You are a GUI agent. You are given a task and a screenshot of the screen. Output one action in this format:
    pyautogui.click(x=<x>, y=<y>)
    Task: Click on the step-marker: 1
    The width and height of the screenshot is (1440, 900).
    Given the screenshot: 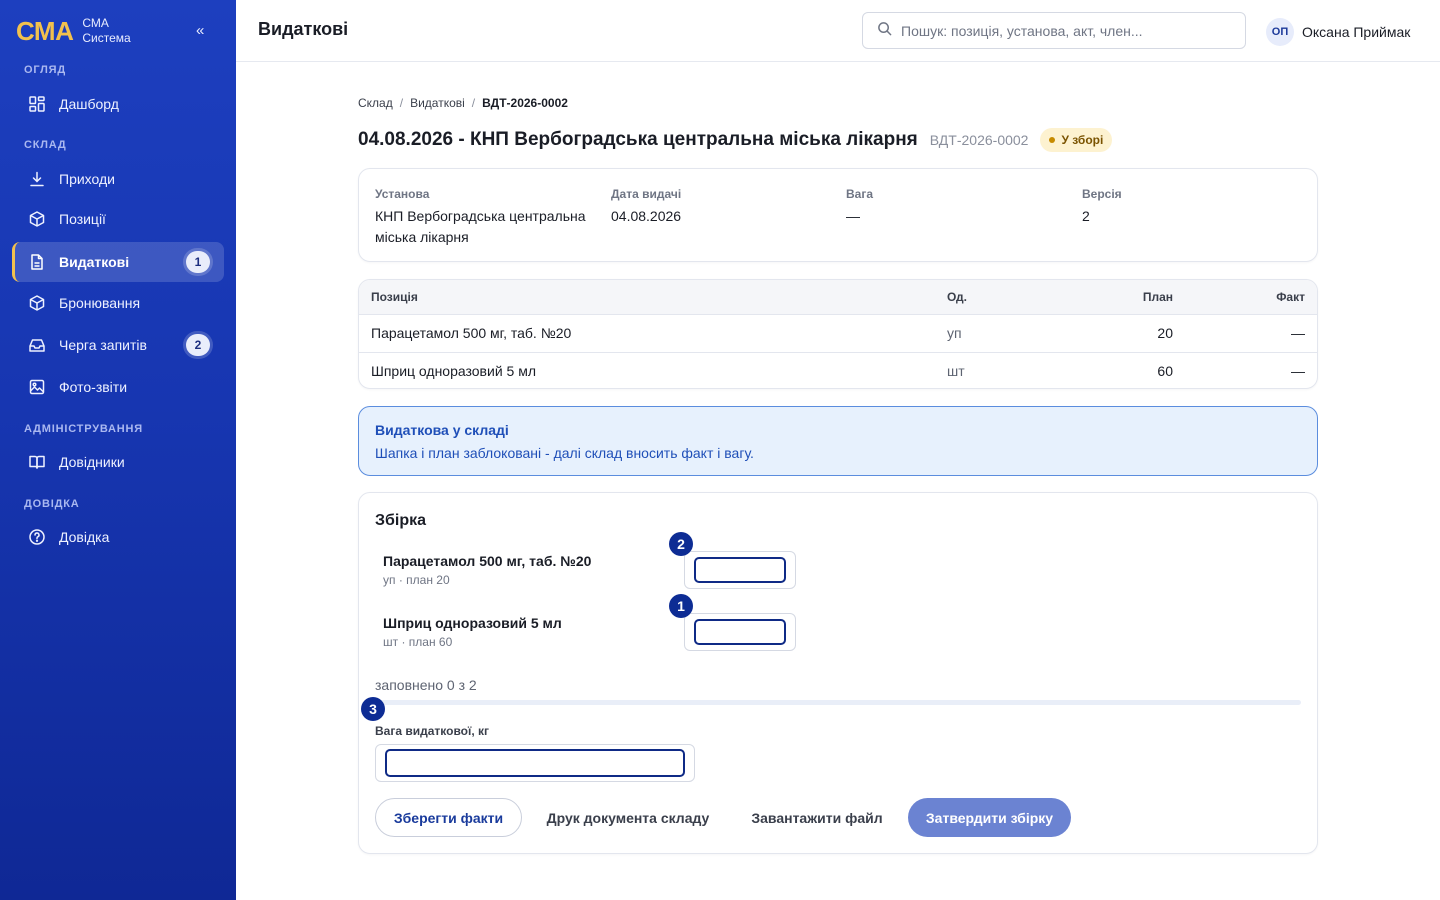 What is the action you would take?
    pyautogui.click(x=681, y=606)
    